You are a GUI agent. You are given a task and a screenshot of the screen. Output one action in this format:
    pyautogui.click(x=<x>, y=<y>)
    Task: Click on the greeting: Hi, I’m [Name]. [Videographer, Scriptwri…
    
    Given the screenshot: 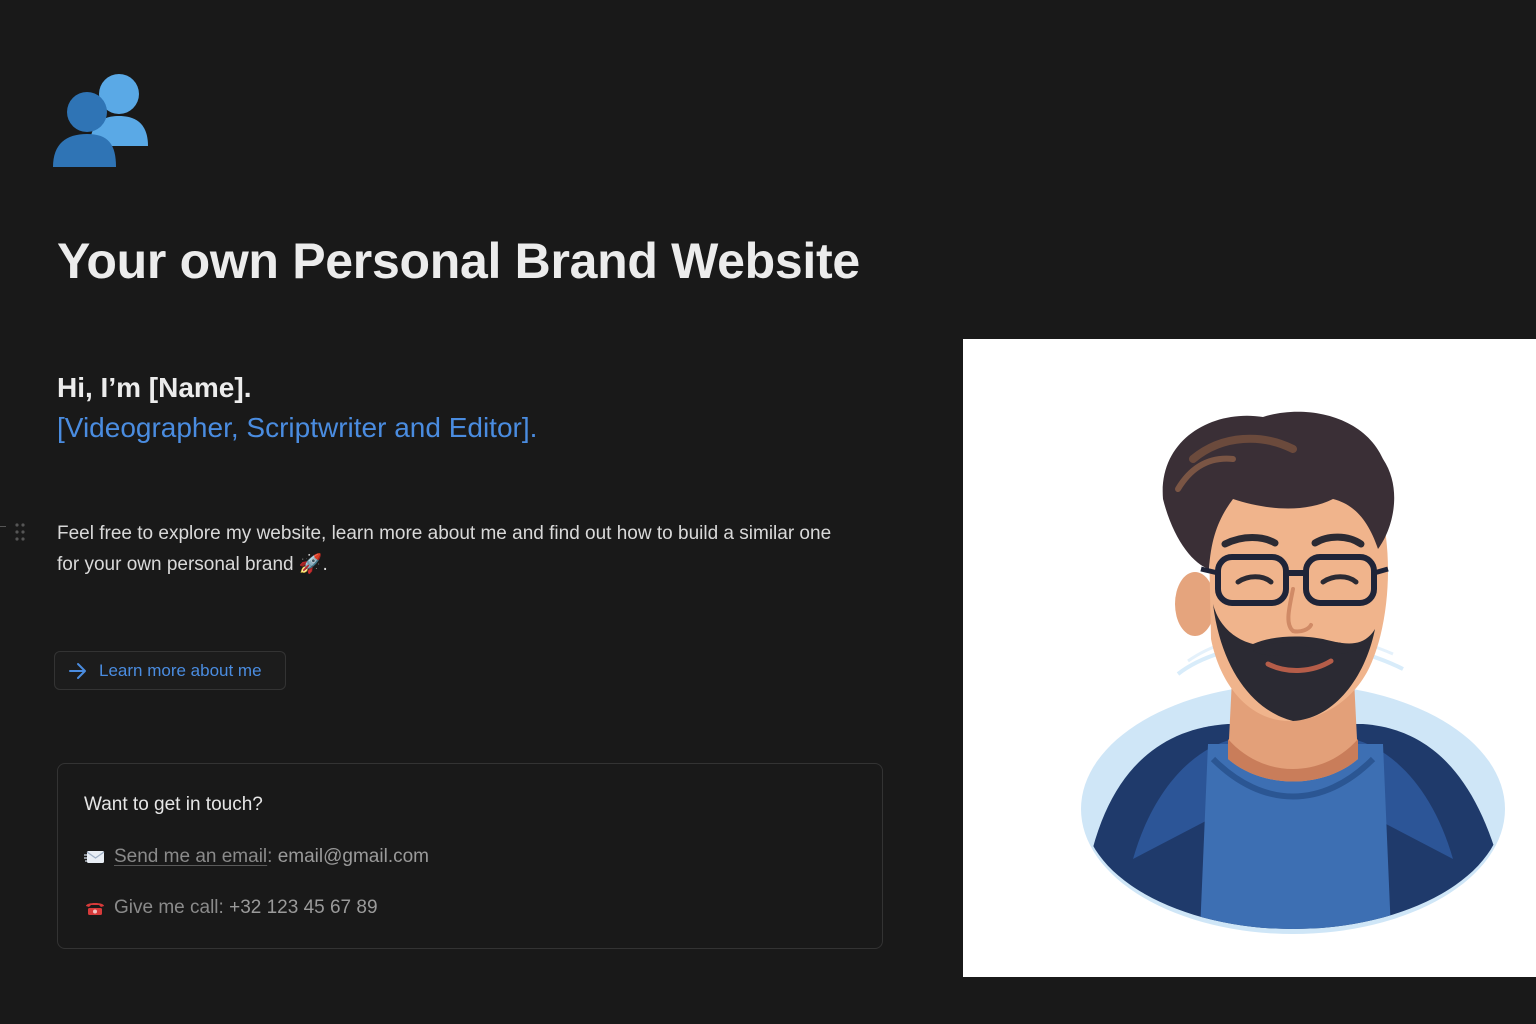 What is the action you would take?
    pyautogui.click(x=297, y=408)
    